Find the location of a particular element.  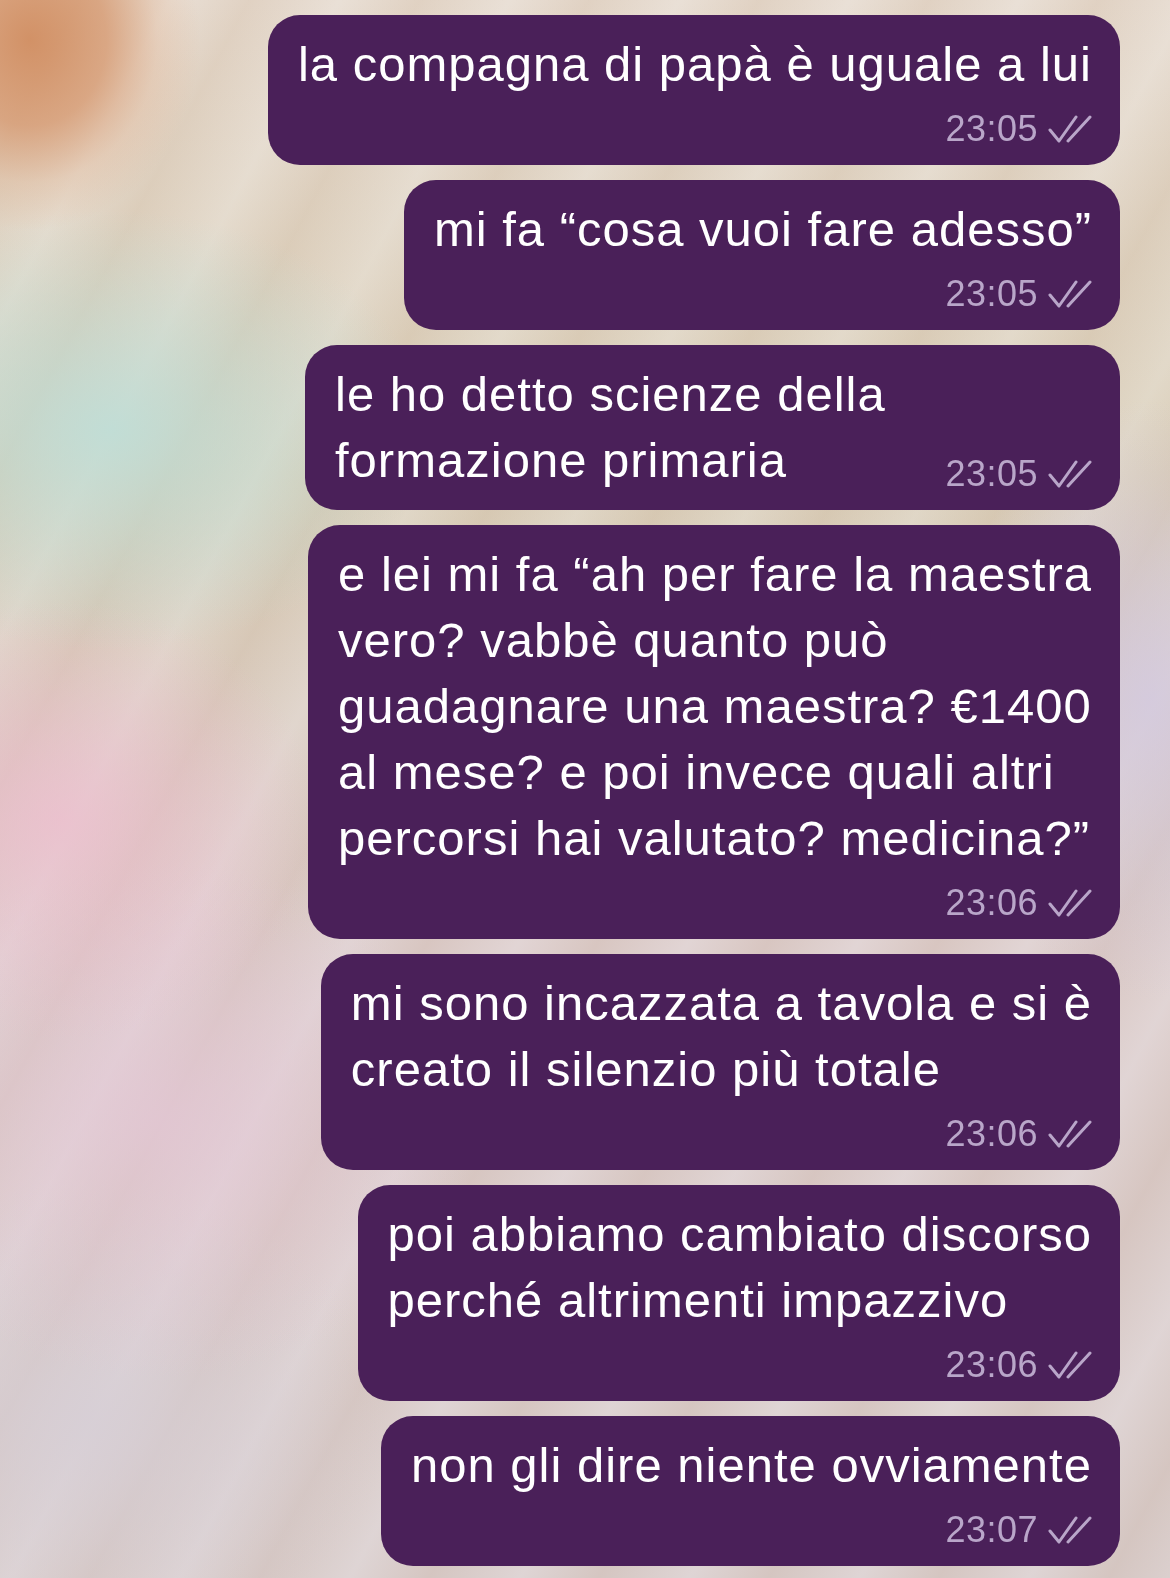

message-text: mi fa “cosa vuoi fare adesso” is located at coordinates (762, 229).